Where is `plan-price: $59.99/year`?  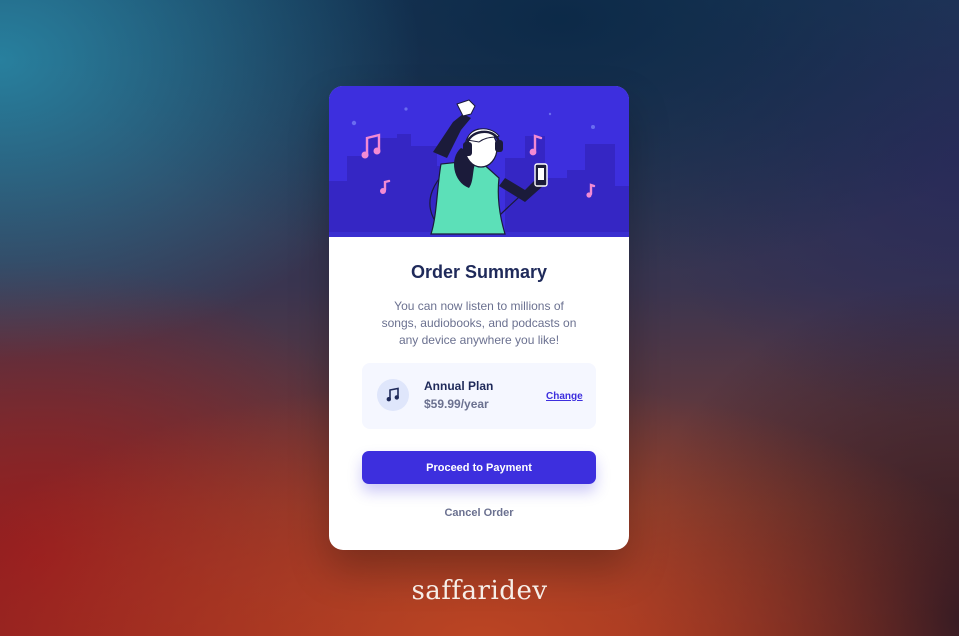
plan-price: $59.99/year is located at coordinates (456, 404).